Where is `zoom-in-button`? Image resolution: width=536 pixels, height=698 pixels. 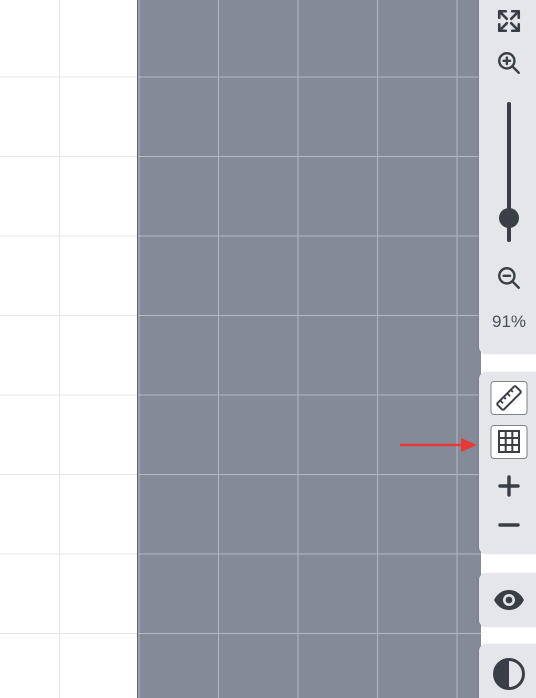
zoom-in-button is located at coordinates (509, 63).